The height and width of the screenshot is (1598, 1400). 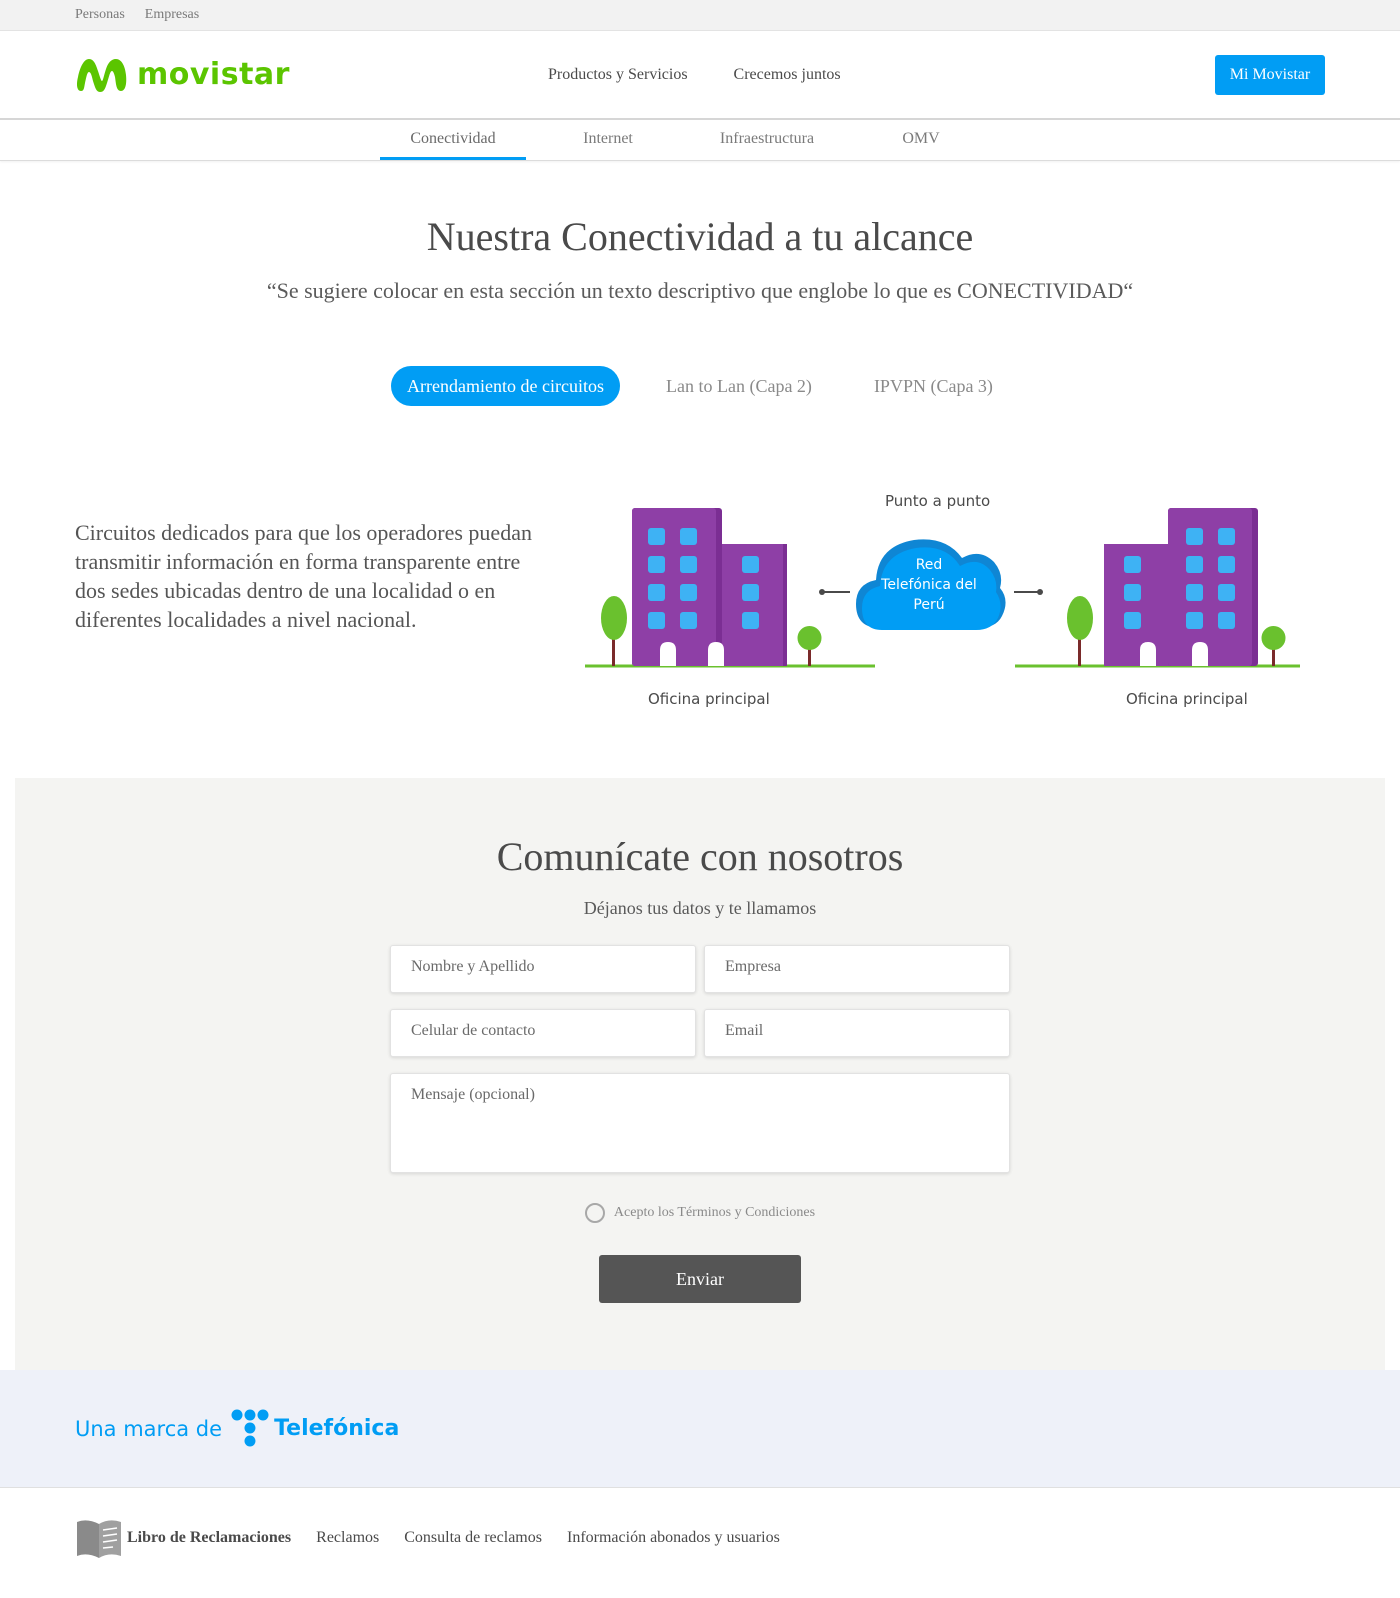 I want to click on telefonica-brand-bar: Una marca de Telefónica, so click(x=700, y=1429).